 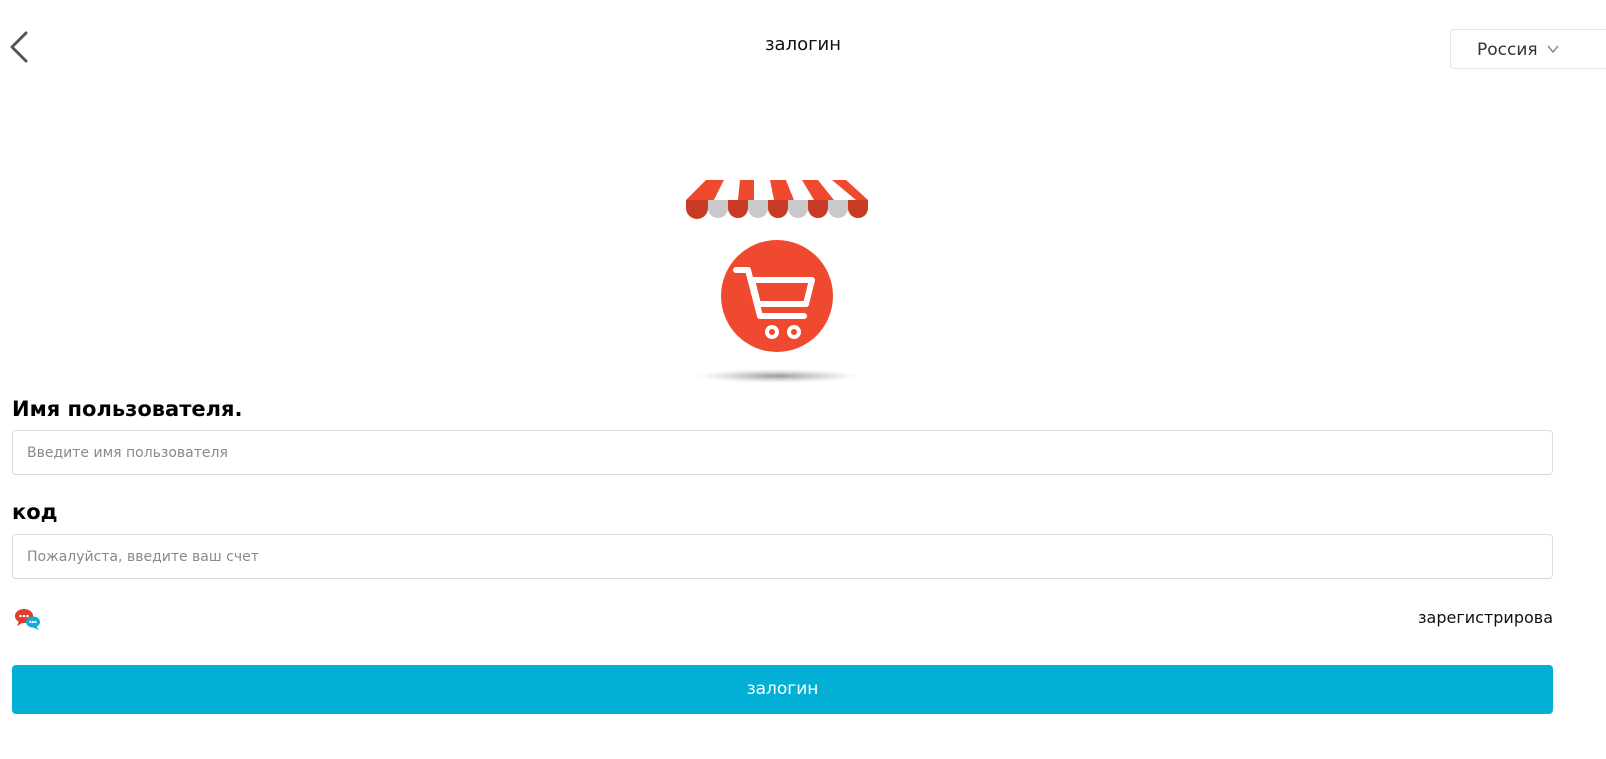 I want to click on code-label: код, so click(x=35, y=512).